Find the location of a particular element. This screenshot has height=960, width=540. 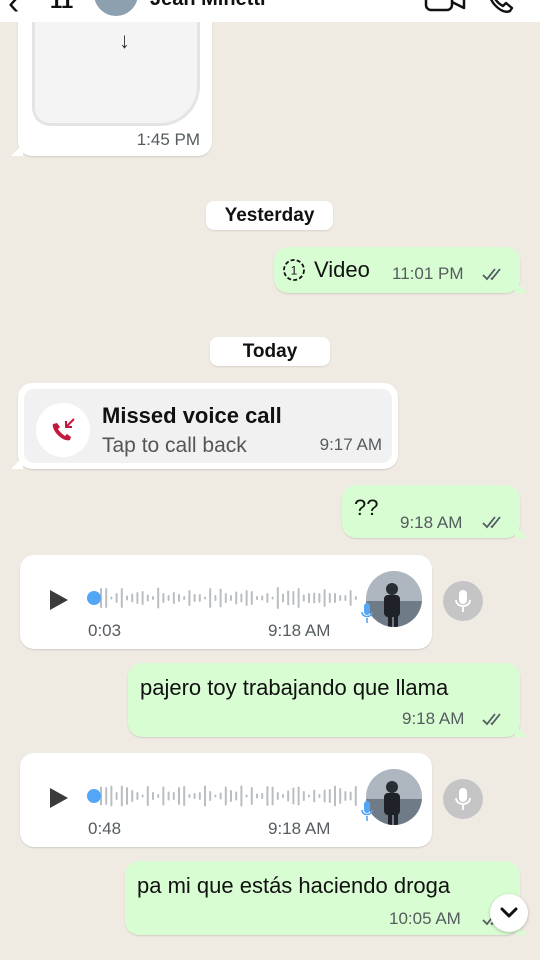

download-arrow-icon: ↓ is located at coordinates (124, 41).